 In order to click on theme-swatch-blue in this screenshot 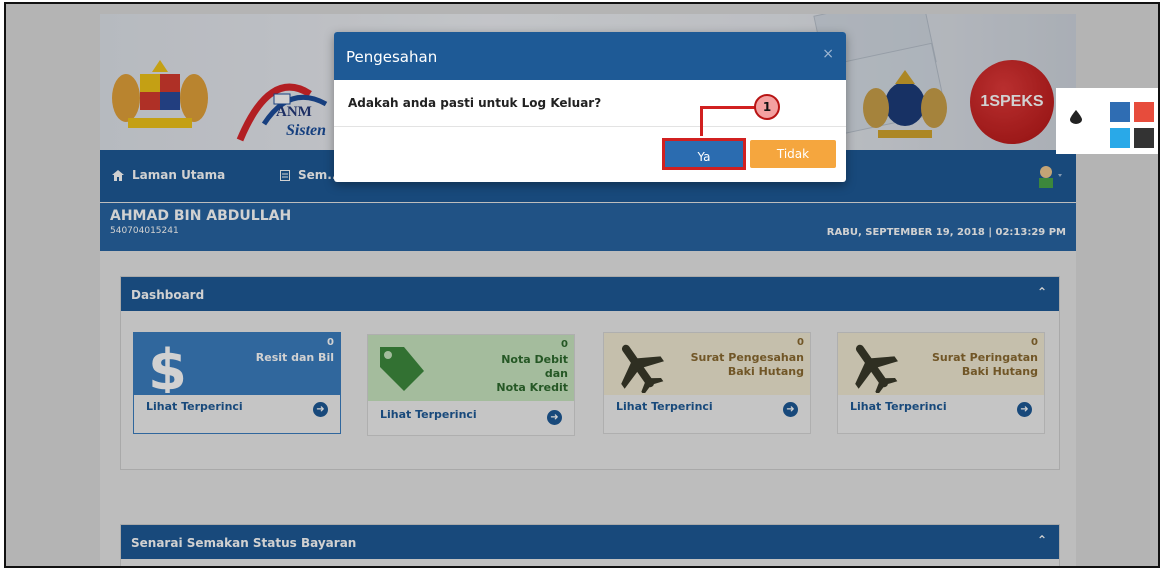, I will do `click(1120, 112)`.